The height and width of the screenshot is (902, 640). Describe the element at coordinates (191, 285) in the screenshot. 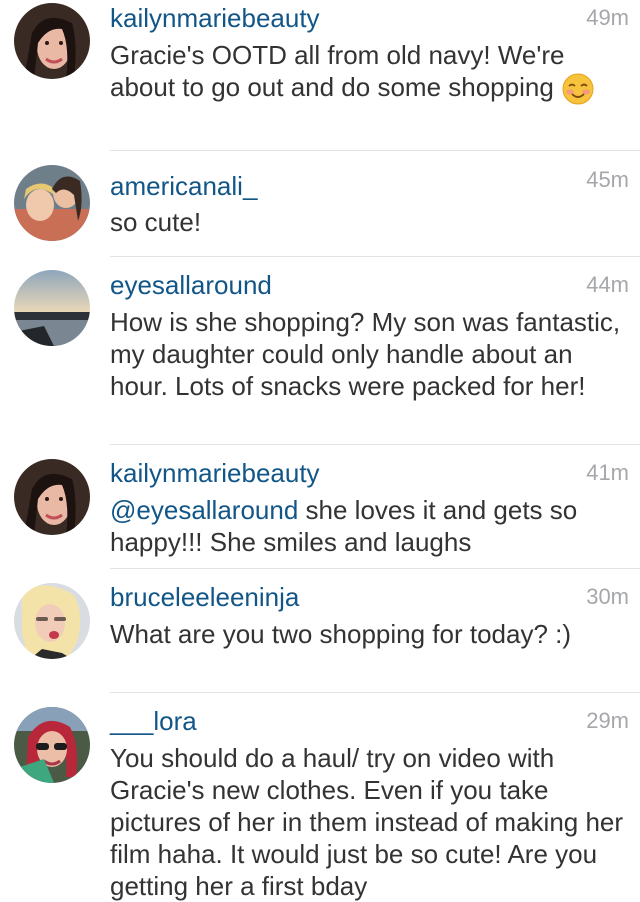

I see `comment-username: eyesallaround` at that location.